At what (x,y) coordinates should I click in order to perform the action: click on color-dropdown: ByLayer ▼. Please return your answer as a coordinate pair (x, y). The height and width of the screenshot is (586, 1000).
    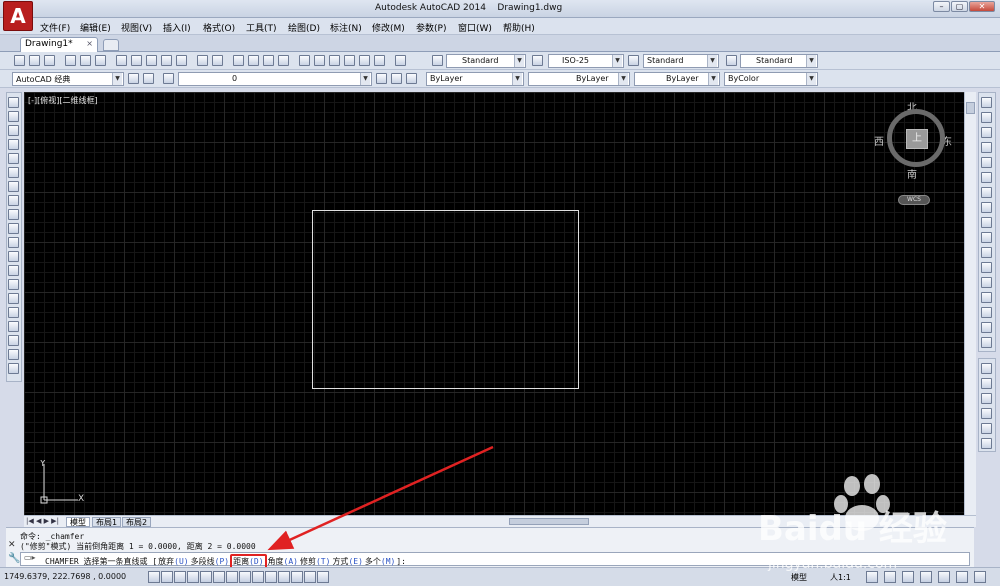
    Looking at the image, I should click on (475, 79).